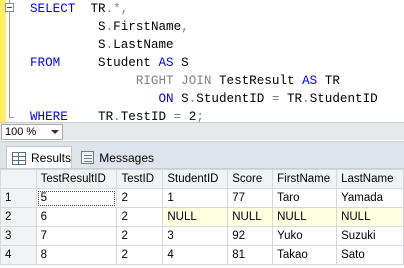  What do you see at coordinates (305, 236) in the screenshot?
I see `table-cell: Yuko` at bounding box center [305, 236].